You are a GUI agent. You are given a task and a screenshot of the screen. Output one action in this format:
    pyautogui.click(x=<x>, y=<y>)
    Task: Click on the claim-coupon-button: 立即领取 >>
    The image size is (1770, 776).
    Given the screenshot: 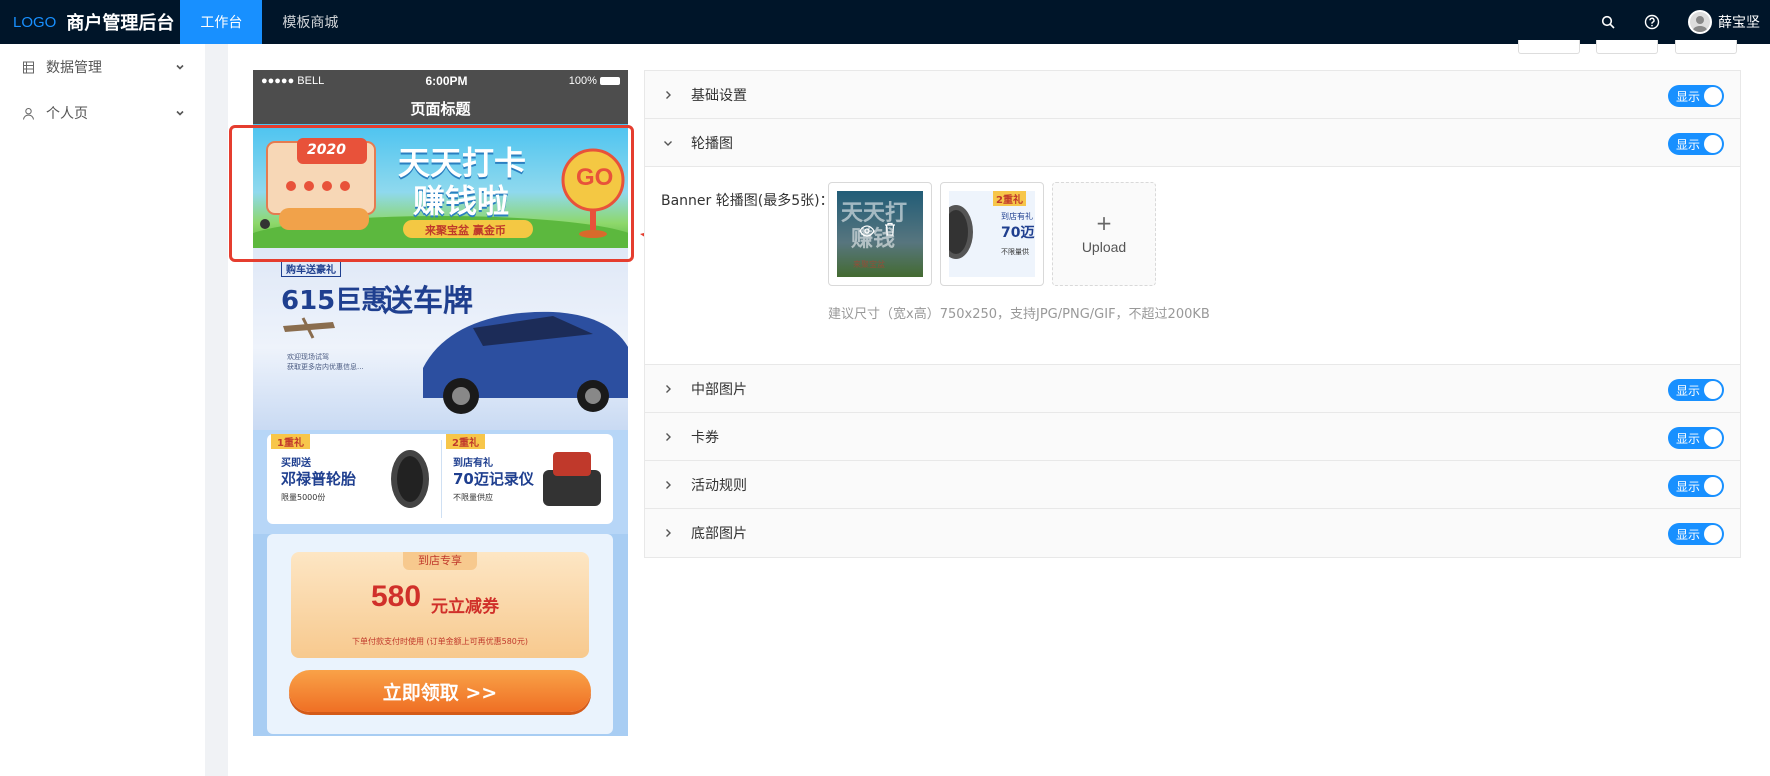 What is the action you would take?
    pyautogui.click(x=440, y=691)
    